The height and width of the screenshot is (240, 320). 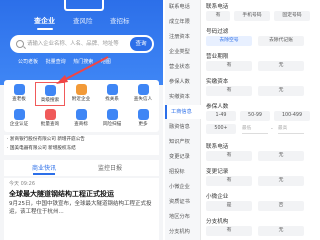 What do you see at coordinates (183, 97) in the screenshot?
I see `sidebar-item: 实缴资本` at bounding box center [183, 97].